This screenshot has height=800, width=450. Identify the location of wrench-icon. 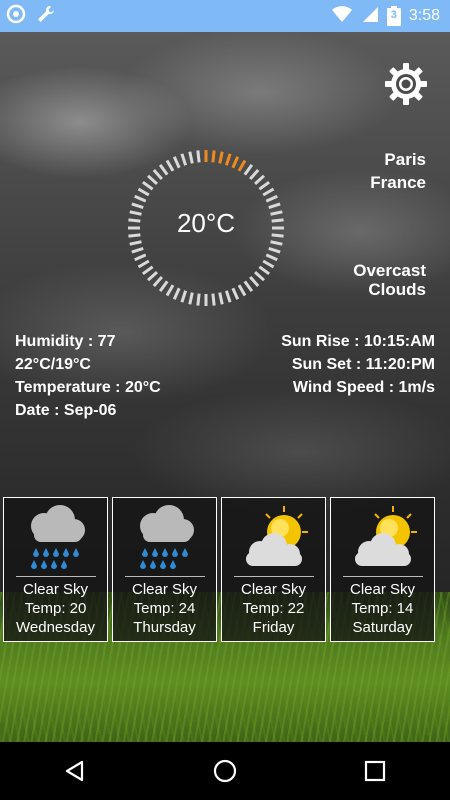
(46, 16).